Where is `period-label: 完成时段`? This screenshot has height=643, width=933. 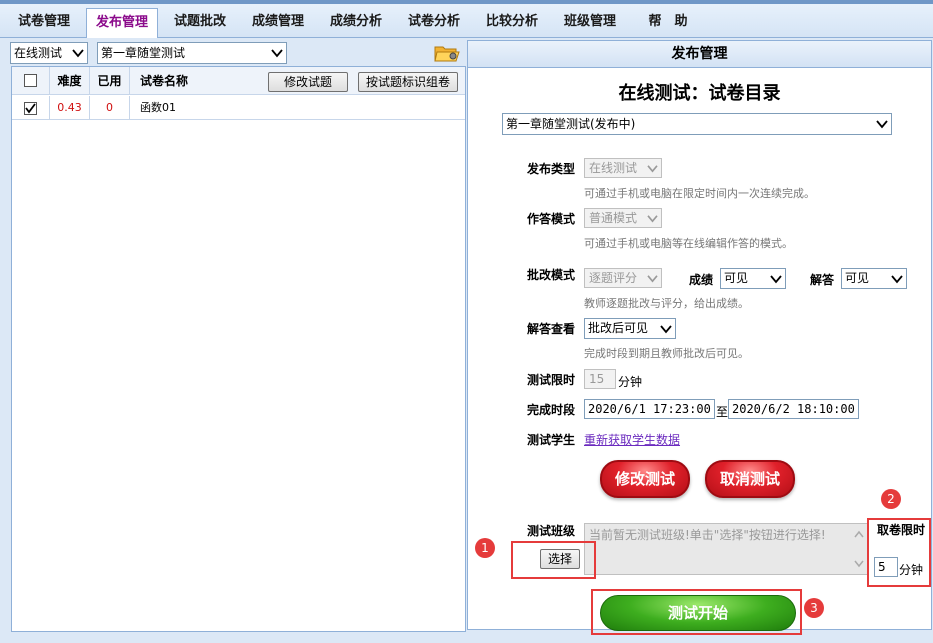
period-label: 完成时段 is located at coordinates (551, 410).